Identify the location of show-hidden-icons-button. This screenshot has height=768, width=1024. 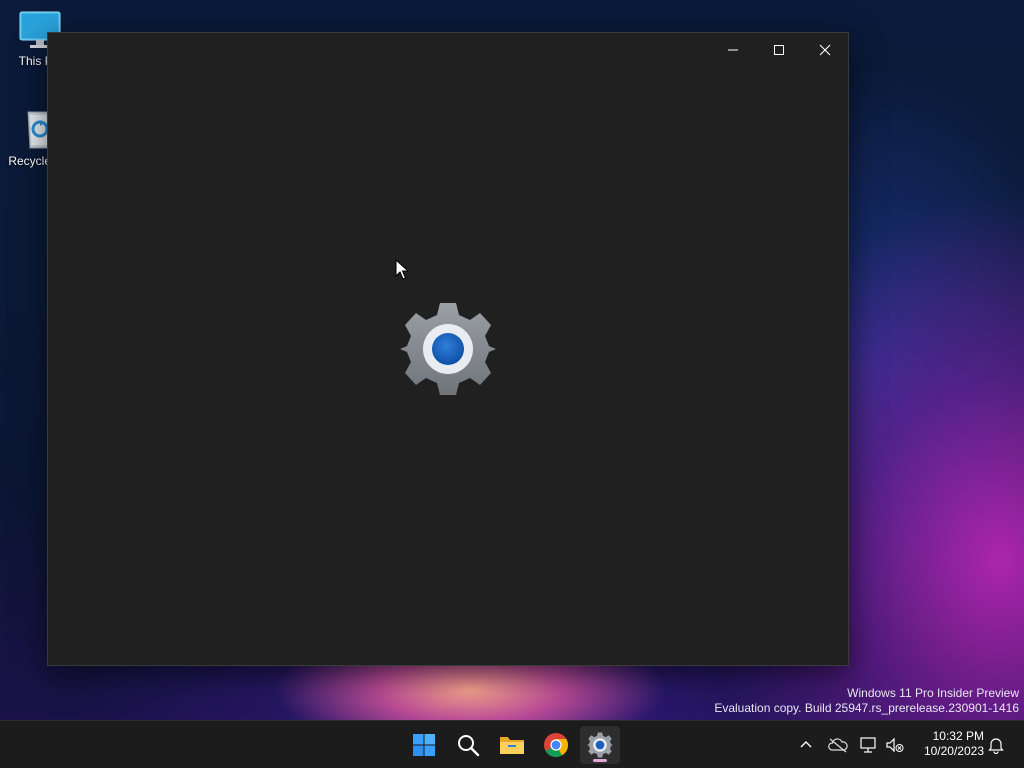
(806, 745).